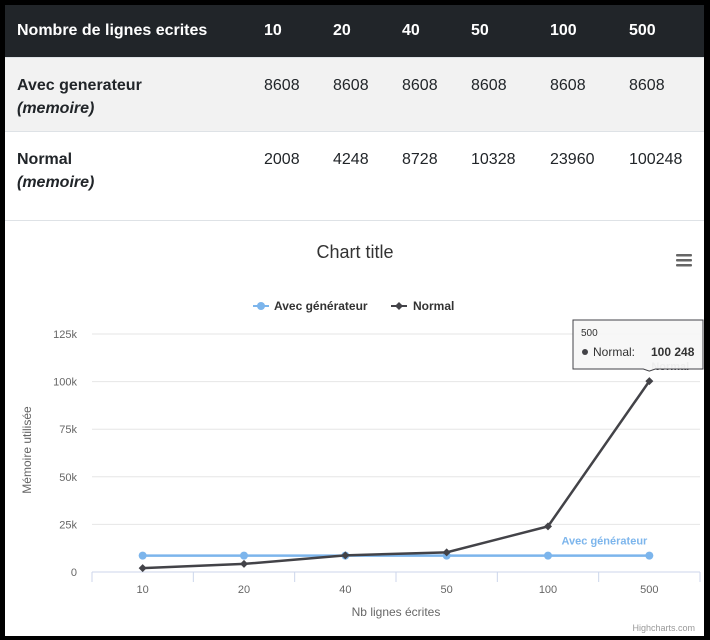 Image resolution: width=710 pixels, height=640 pixels. Describe the element at coordinates (673, 352) in the screenshot. I see `tooltip-value: 100 248` at that location.